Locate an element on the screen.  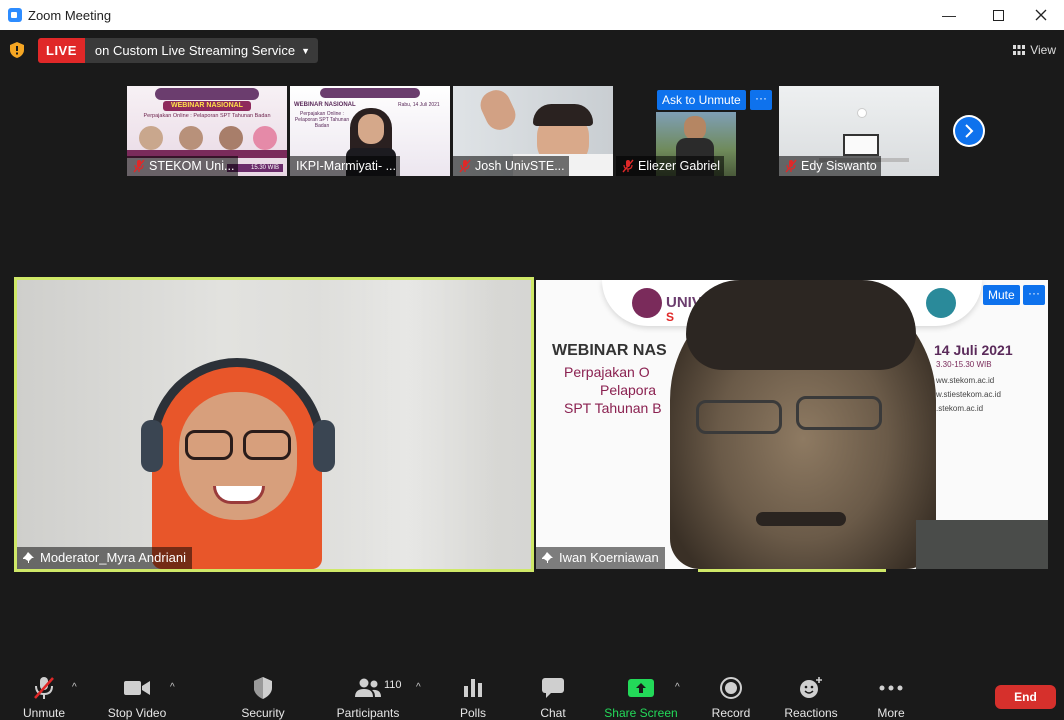
grid-view-icon is located at coordinates (1019, 50).